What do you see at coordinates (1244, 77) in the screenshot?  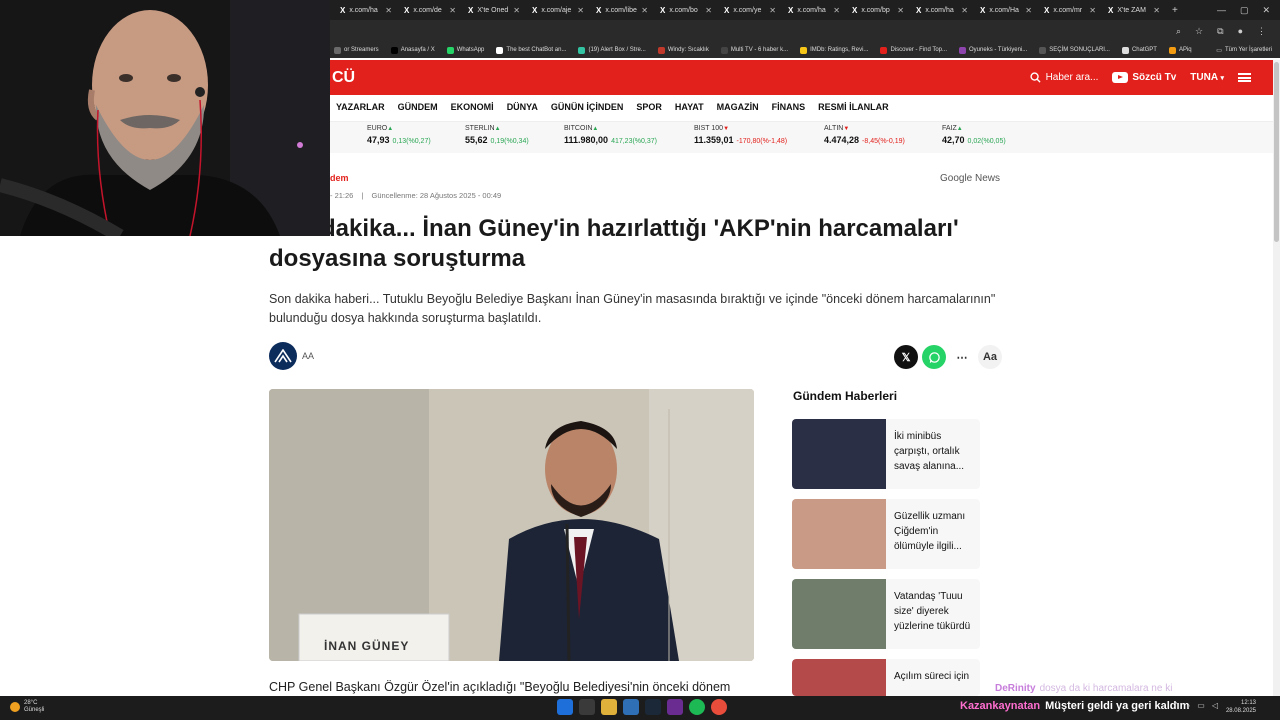 I see `hamburger-menu-icon` at bounding box center [1244, 77].